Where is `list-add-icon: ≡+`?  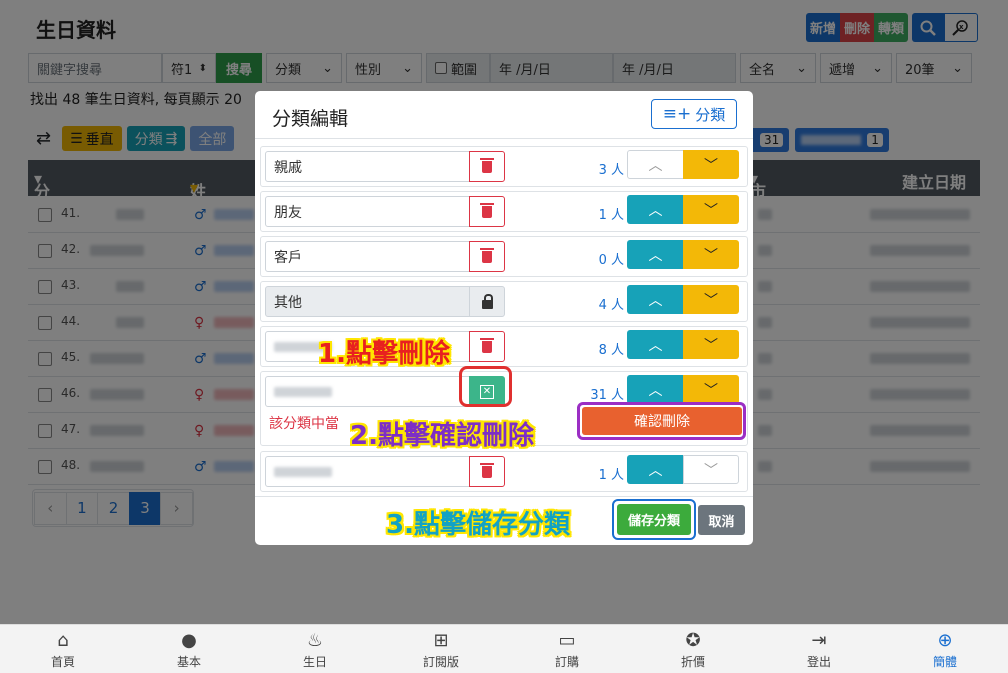
list-add-icon: ≡+ is located at coordinates (677, 114).